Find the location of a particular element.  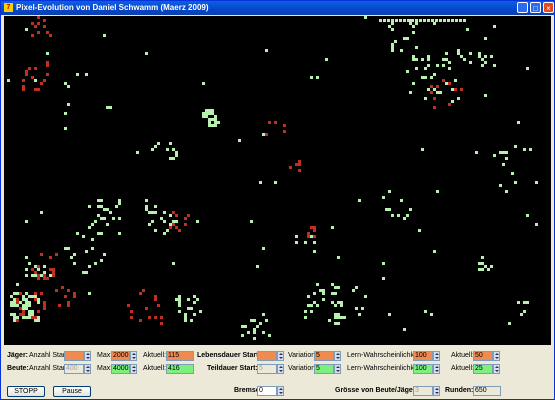

jaeger-variation-spinner is located at coordinates (337, 356).